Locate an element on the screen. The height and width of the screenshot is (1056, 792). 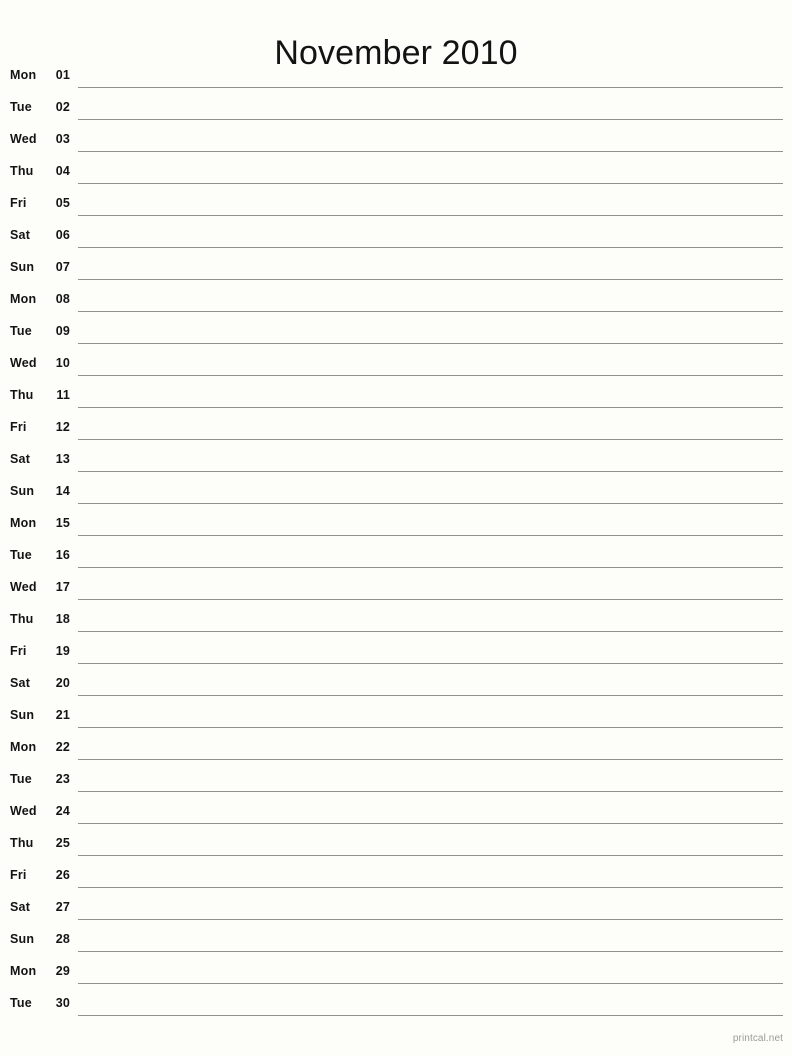
day-label-group: Thu 25 is located at coordinates (39, 841).